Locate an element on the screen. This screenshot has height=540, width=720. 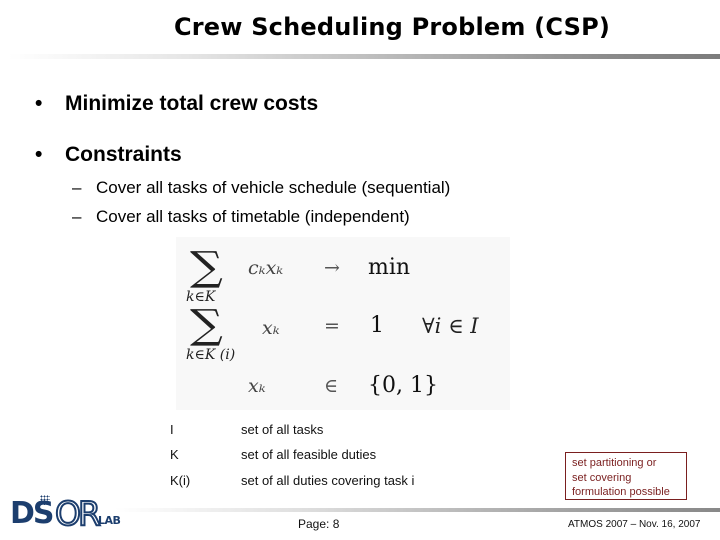
sum-index: k∈K (i) is located at coordinates (211, 355).